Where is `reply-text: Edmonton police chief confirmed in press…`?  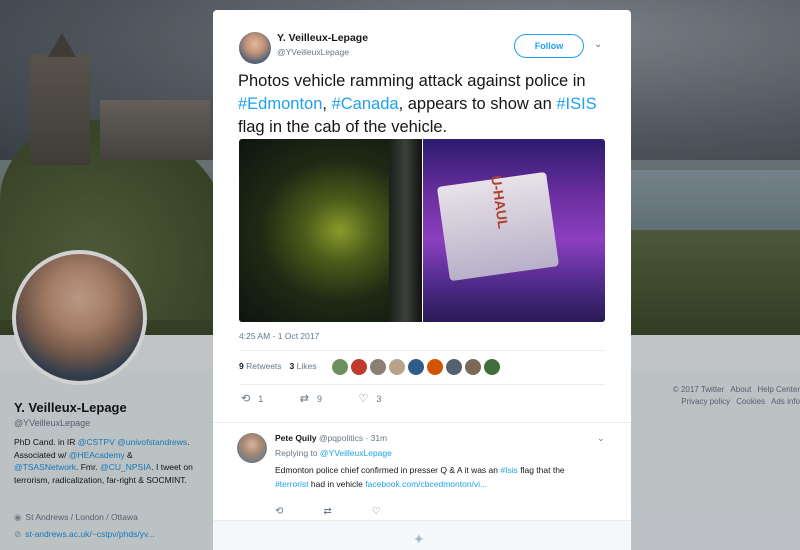 reply-text: Edmonton police chief confirmed in press… is located at coordinates (420, 477).